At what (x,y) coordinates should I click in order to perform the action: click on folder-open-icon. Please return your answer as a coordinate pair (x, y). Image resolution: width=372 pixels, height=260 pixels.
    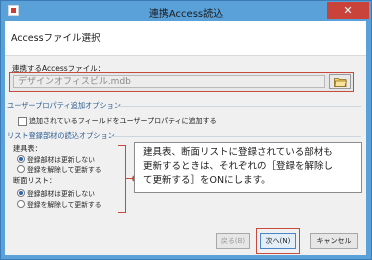
    Looking at the image, I should click on (340, 82).